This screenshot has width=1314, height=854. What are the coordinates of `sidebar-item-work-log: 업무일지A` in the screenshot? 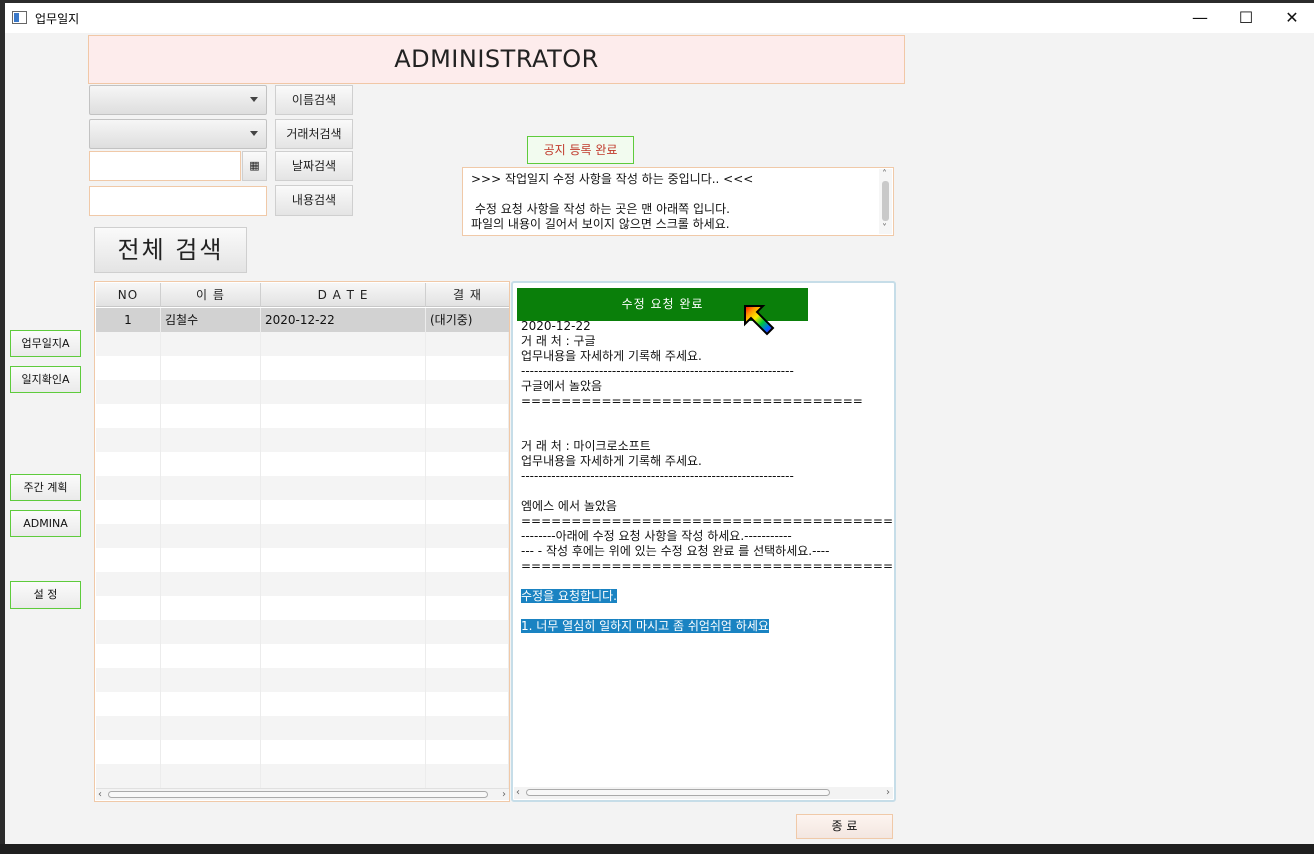 It's located at (45, 343).